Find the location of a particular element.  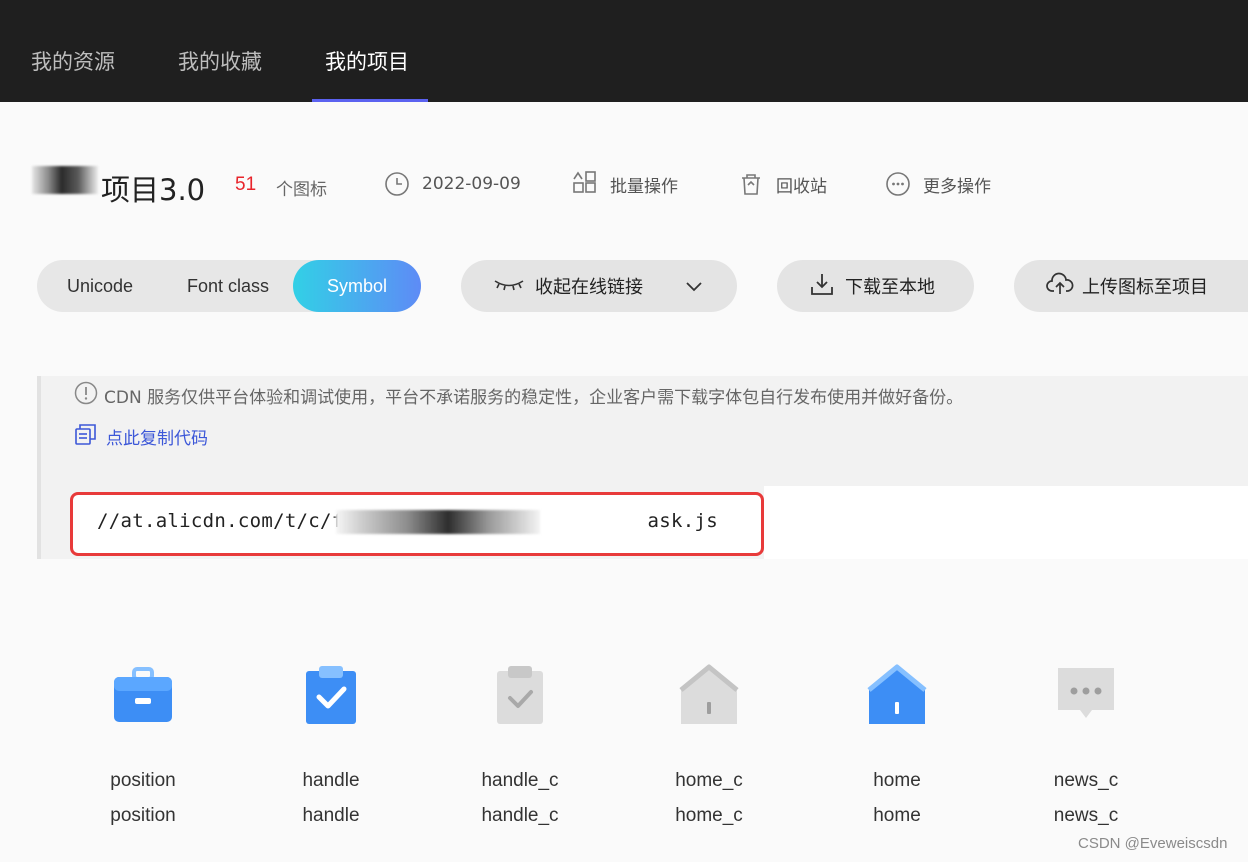

cdn-url-prefix: //at.alicdn.com/t/c/f is located at coordinates (220, 521).